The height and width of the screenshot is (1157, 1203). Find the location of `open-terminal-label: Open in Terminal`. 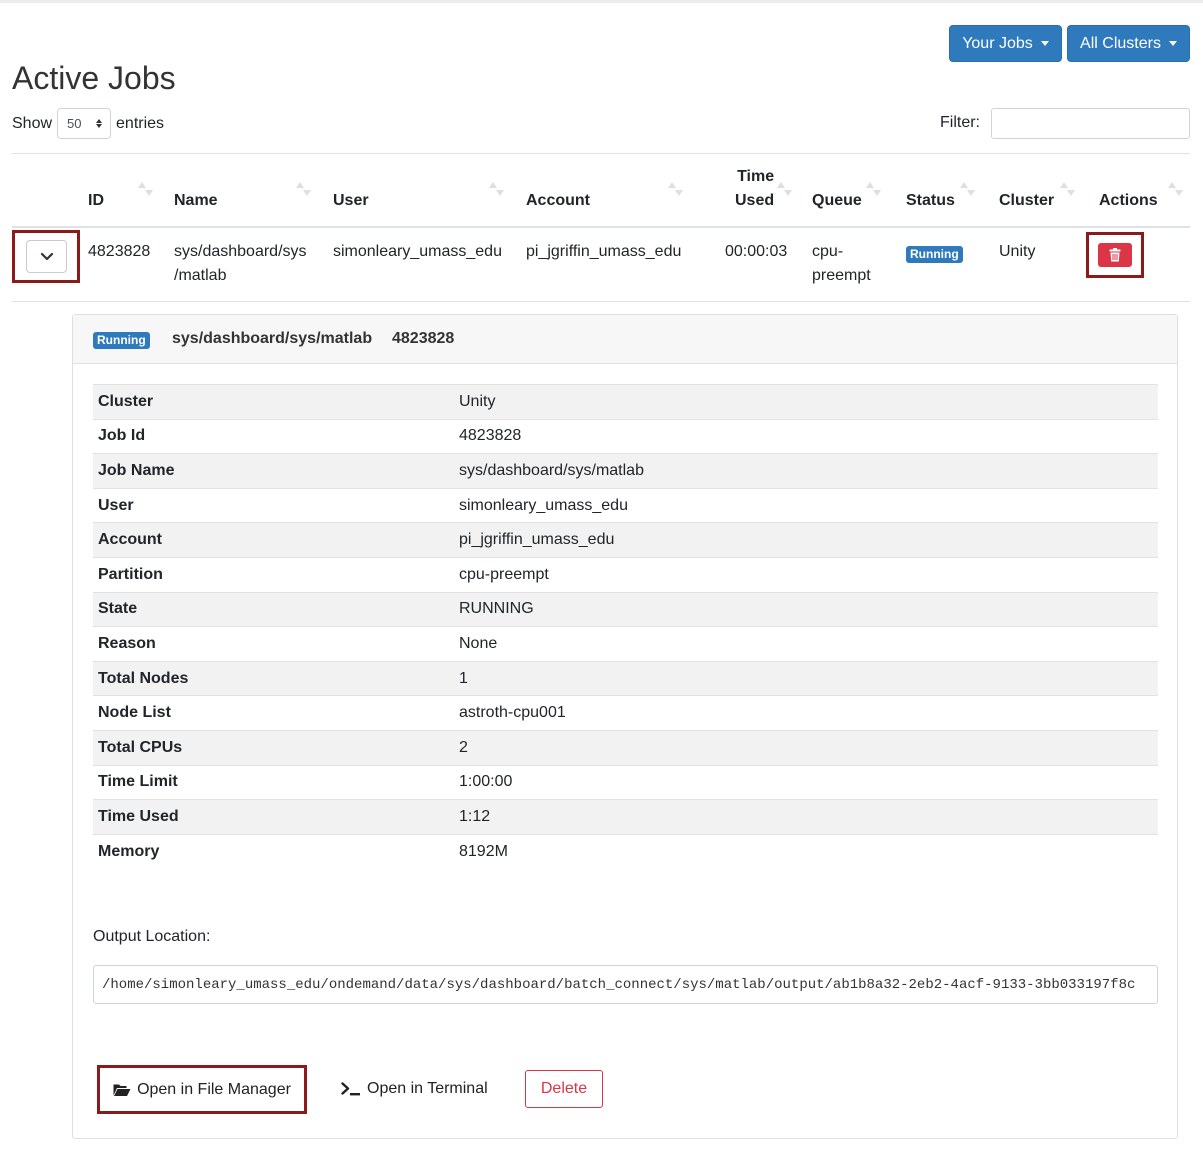

open-terminal-label: Open in Terminal is located at coordinates (427, 1088).